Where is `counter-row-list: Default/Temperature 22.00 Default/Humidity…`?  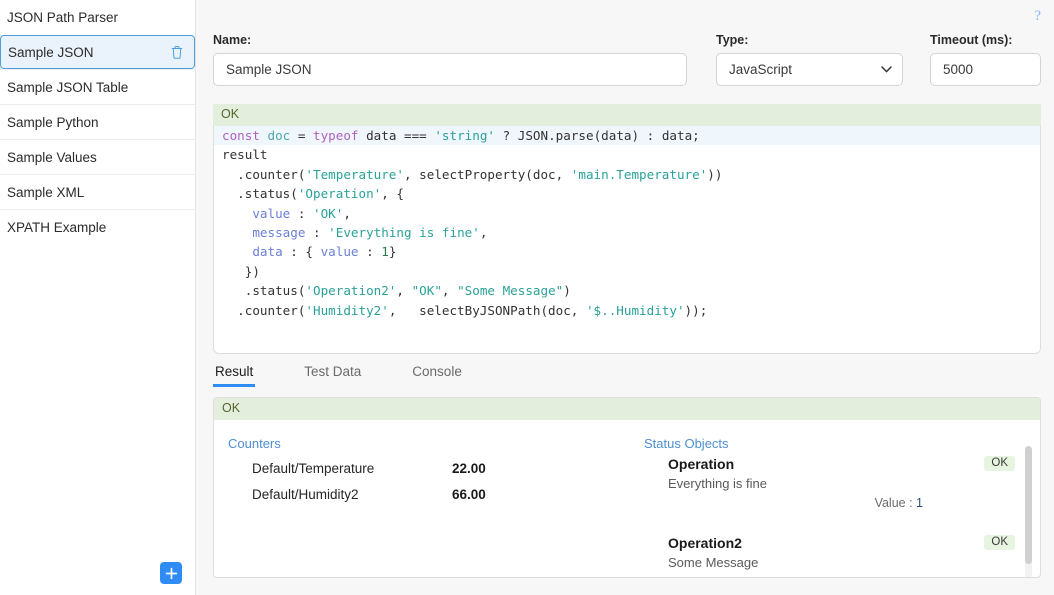 counter-row-list: Default/Temperature 22.00 Default/Humidity… is located at coordinates (436, 481).